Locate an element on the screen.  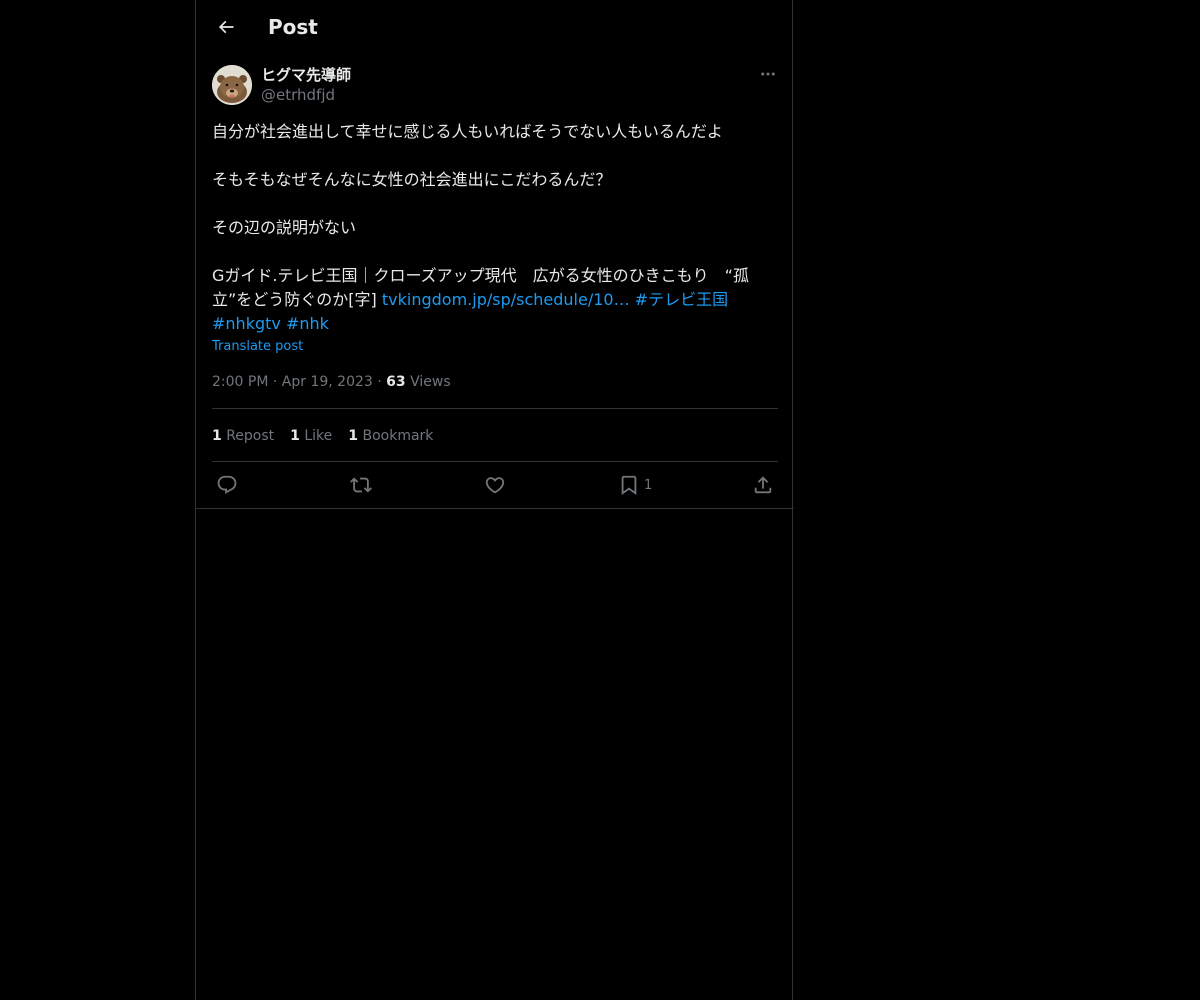
reply-button is located at coordinates (227, 485).